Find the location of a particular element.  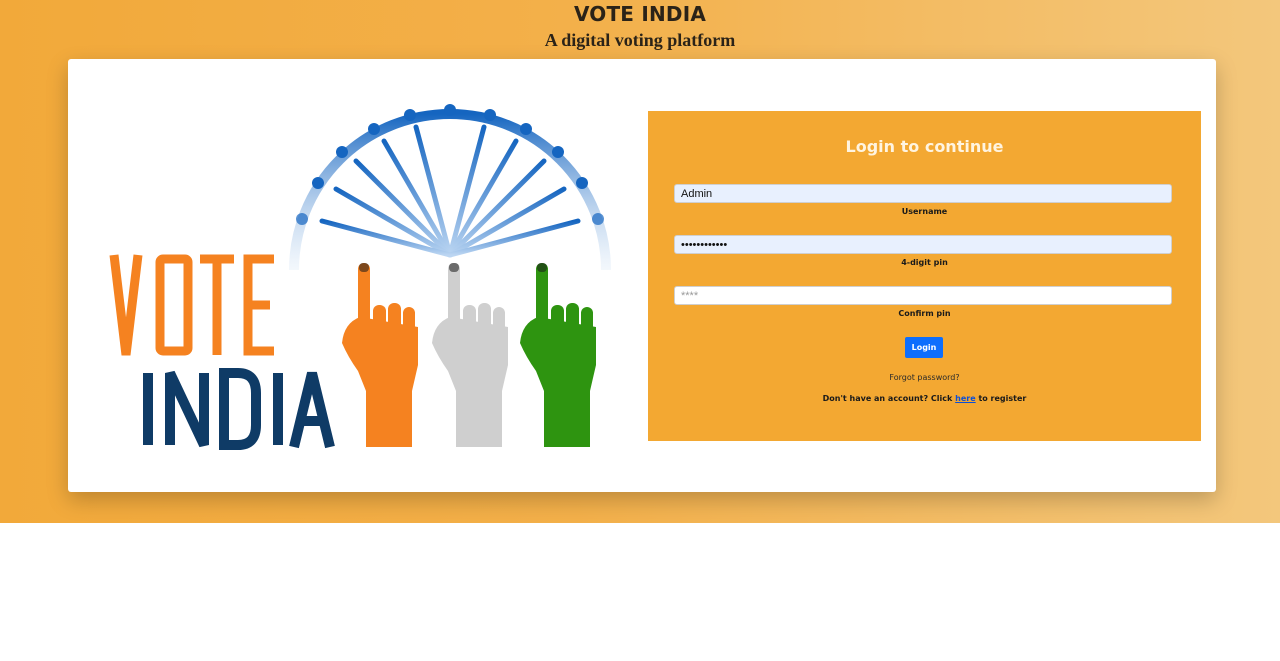

confirm-pin-label: Confirm pin is located at coordinates (924, 313).